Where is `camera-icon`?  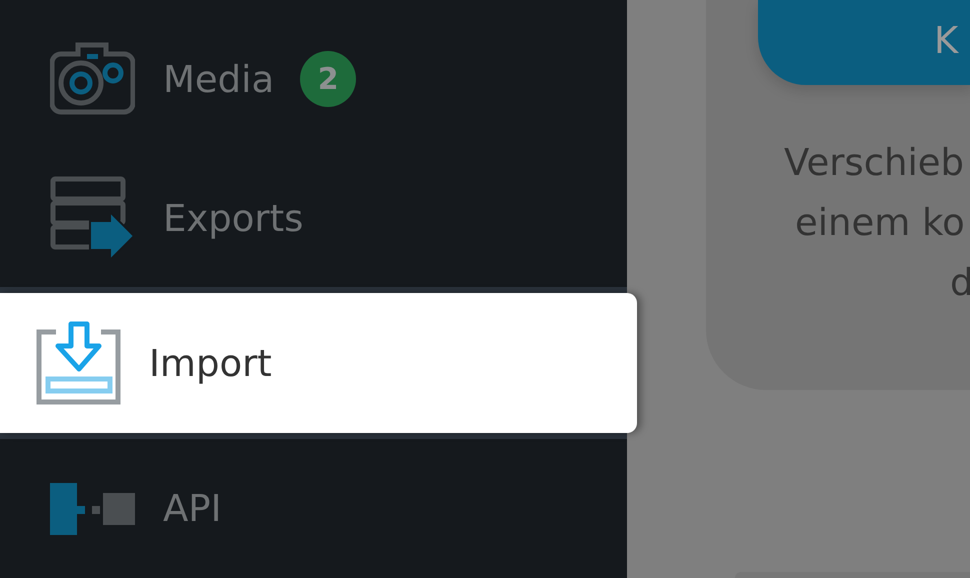 camera-icon is located at coordinates (92, 79).